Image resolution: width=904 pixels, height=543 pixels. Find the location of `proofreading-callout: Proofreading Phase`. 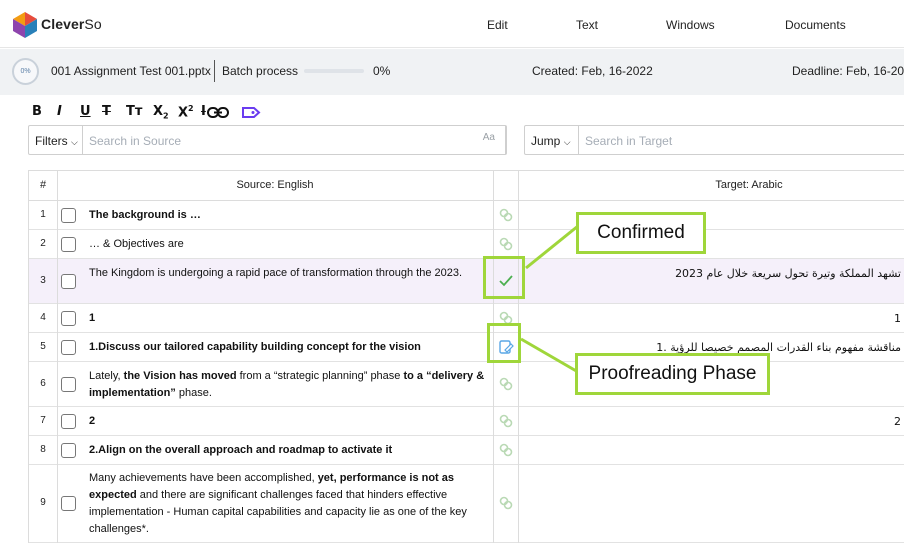

proofreading-callout: Proofreading Phase is located at coordinates (672, 374).